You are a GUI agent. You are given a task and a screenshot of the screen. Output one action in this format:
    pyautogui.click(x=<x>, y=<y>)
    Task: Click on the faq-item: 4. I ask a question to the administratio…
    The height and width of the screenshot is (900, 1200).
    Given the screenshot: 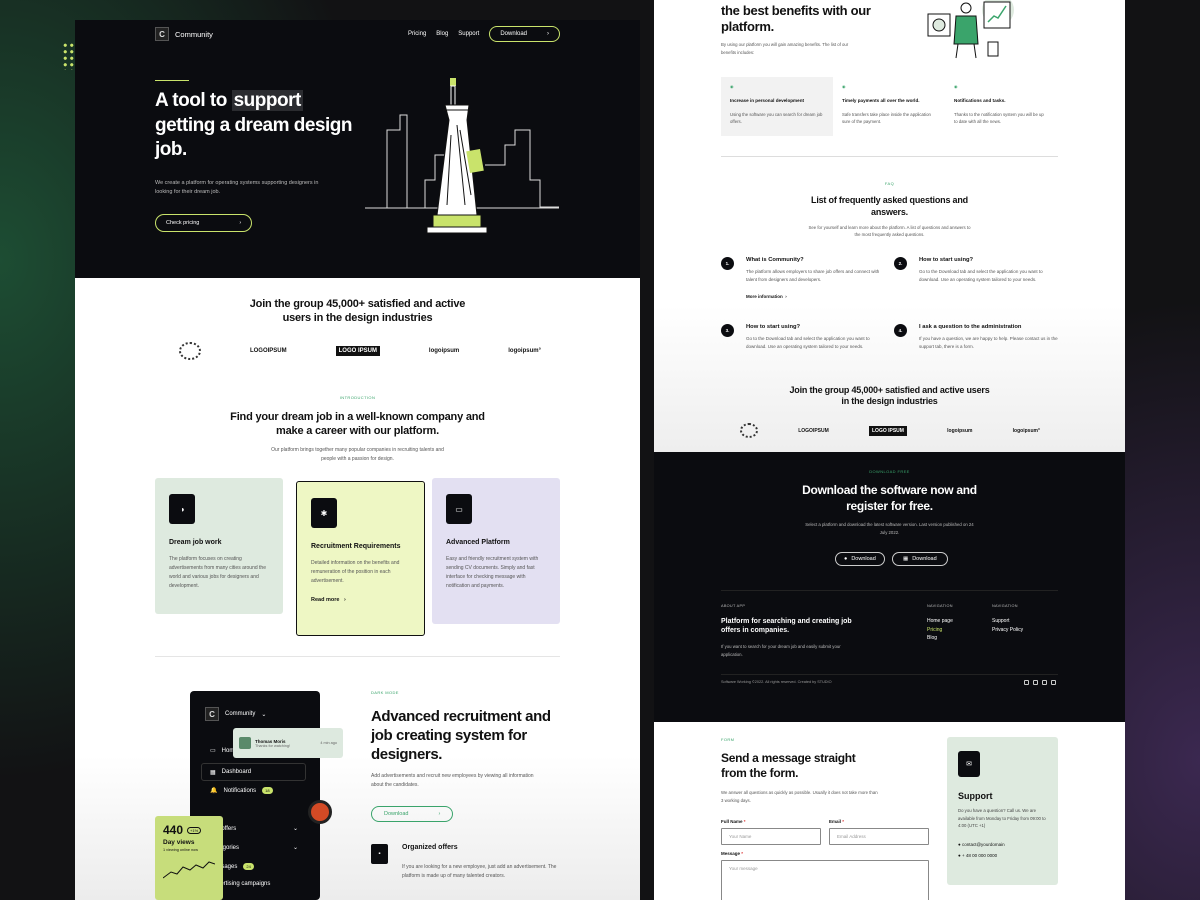 What is the action you would take?
    pyautogui.click(x=979, y=337)
    